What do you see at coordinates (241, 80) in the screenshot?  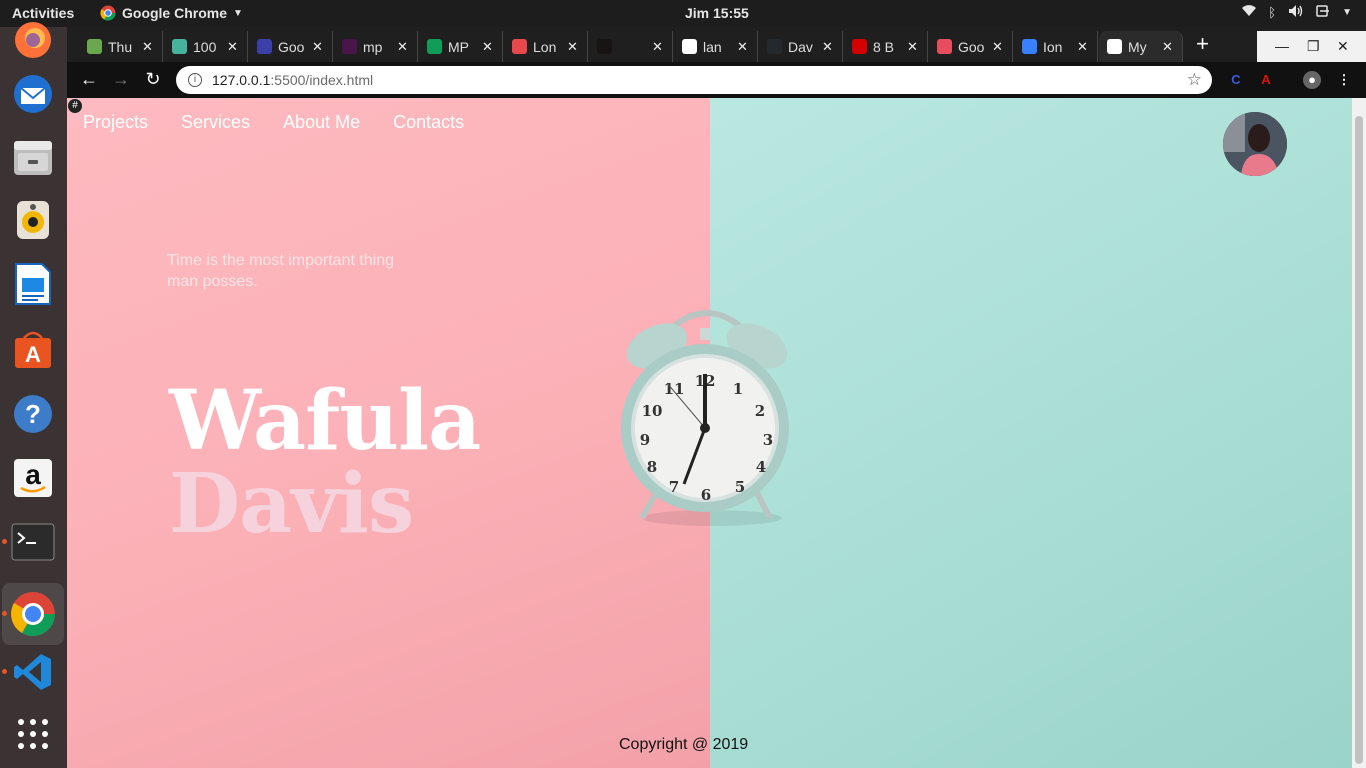 I see `url-host: 127.0.0.1` at bounding box center [241, 80].